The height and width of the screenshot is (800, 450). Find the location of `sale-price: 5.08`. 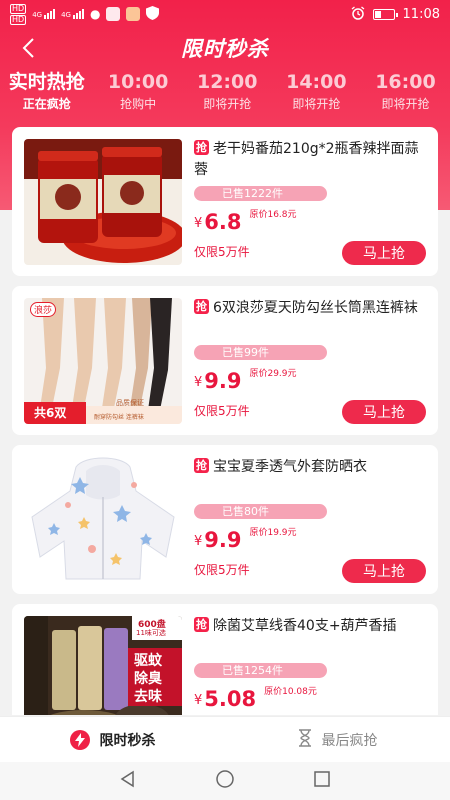

sale-price: 5.08 is located at coordinates (230, 699).